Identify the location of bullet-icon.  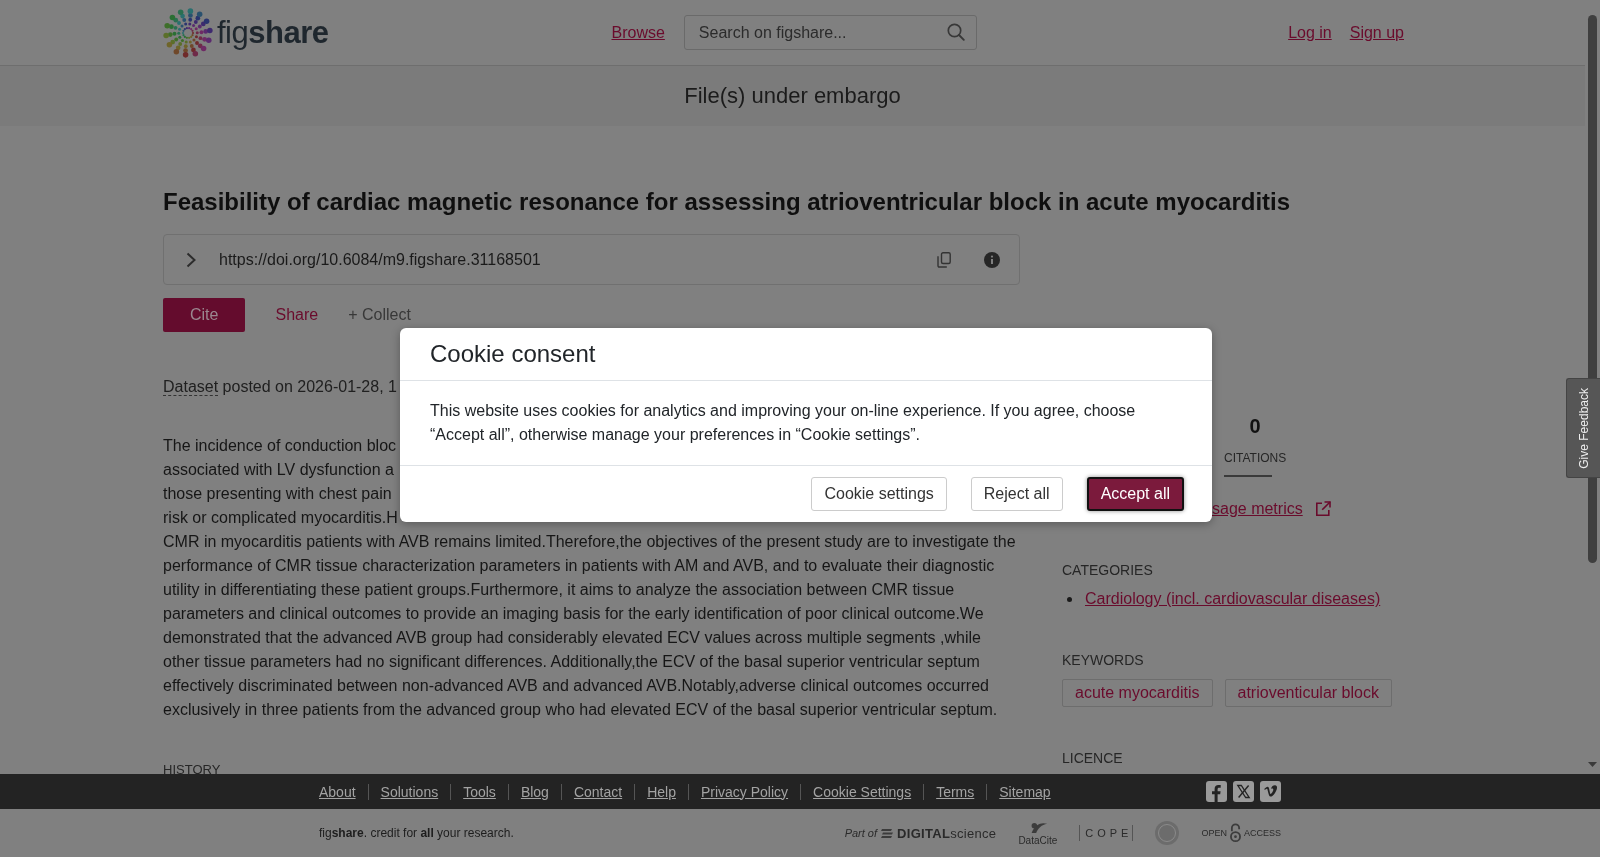
(1069, 599).